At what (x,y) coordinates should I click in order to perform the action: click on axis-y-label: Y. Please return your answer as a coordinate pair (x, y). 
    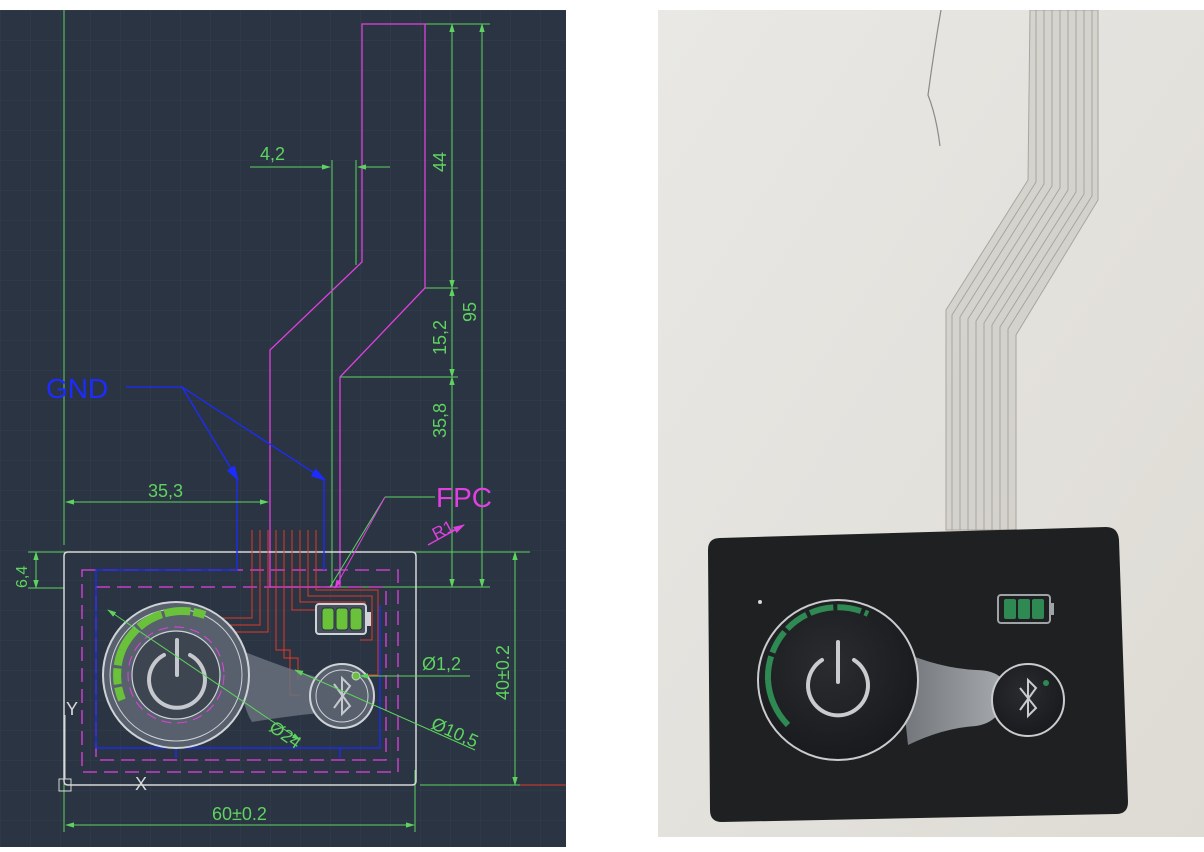
    Looking at the image, I should click on (72, 709).